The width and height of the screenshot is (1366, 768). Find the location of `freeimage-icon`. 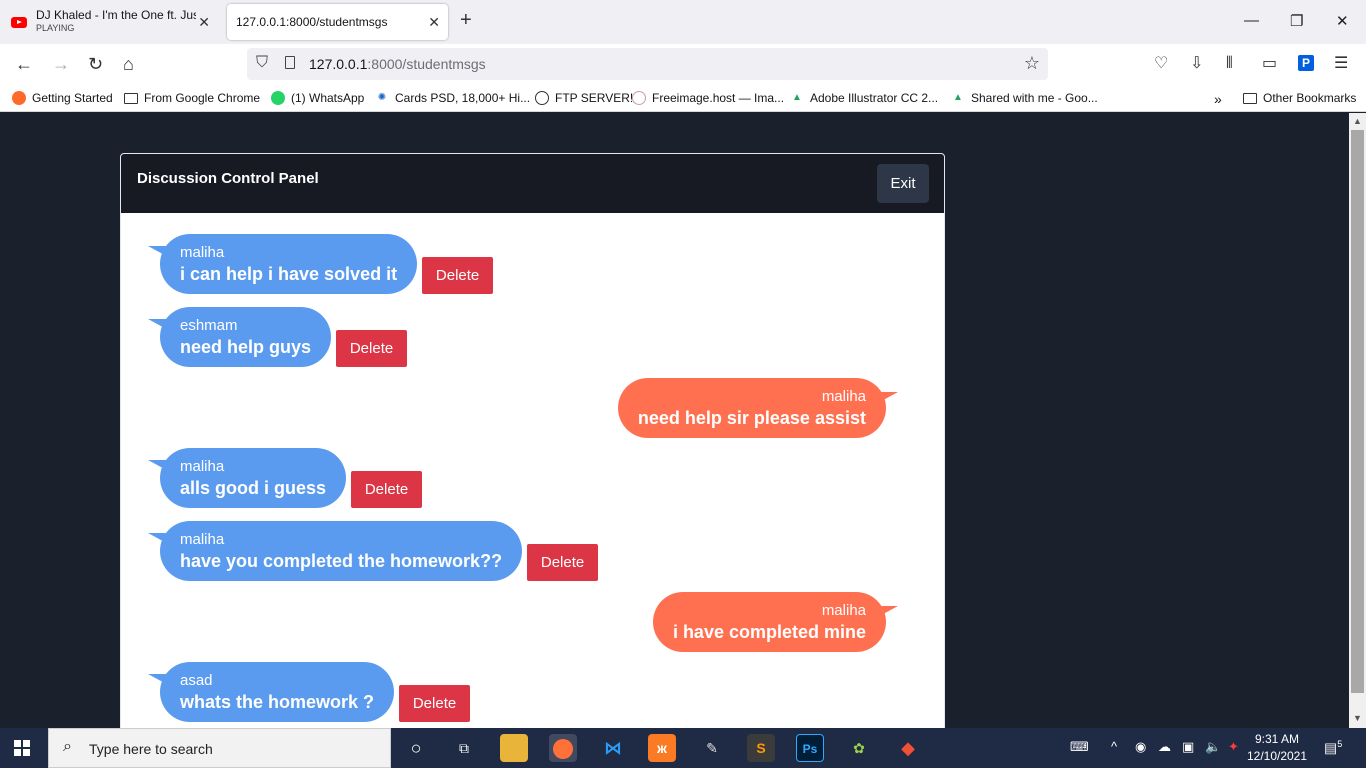

freeimage-icon is located at coordinates (639, 98).